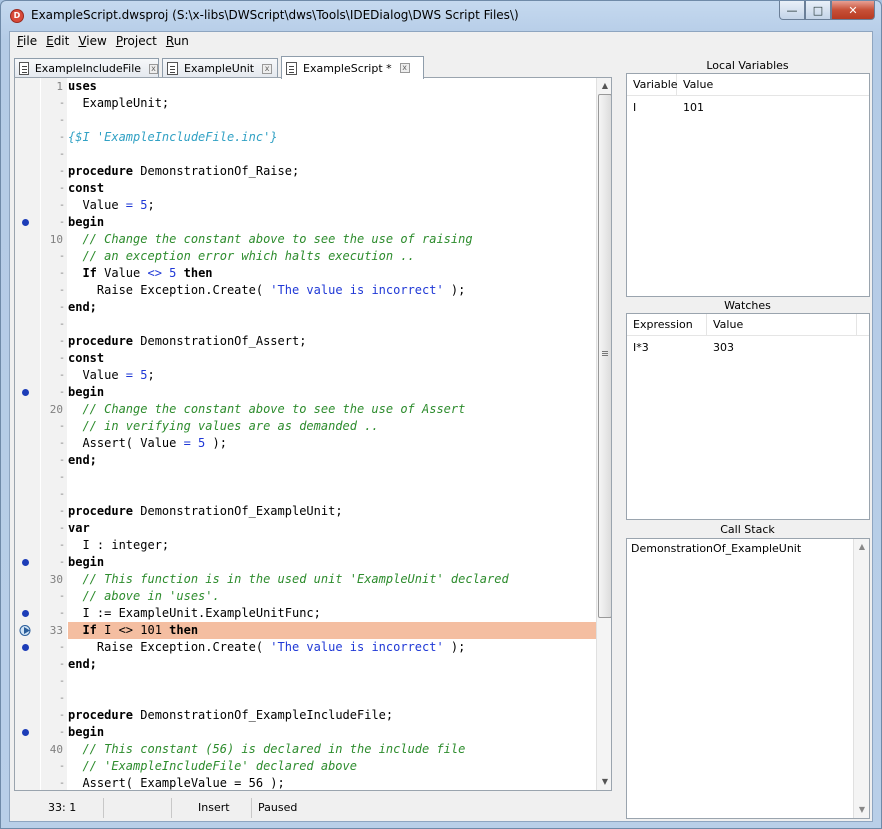 The width and height of the screenshot is (882, 829). Describe the element at coordinates (305, 341) in the screenshot. I see `code-line: procedure DemonstrationOf_Assert; -` at that location.